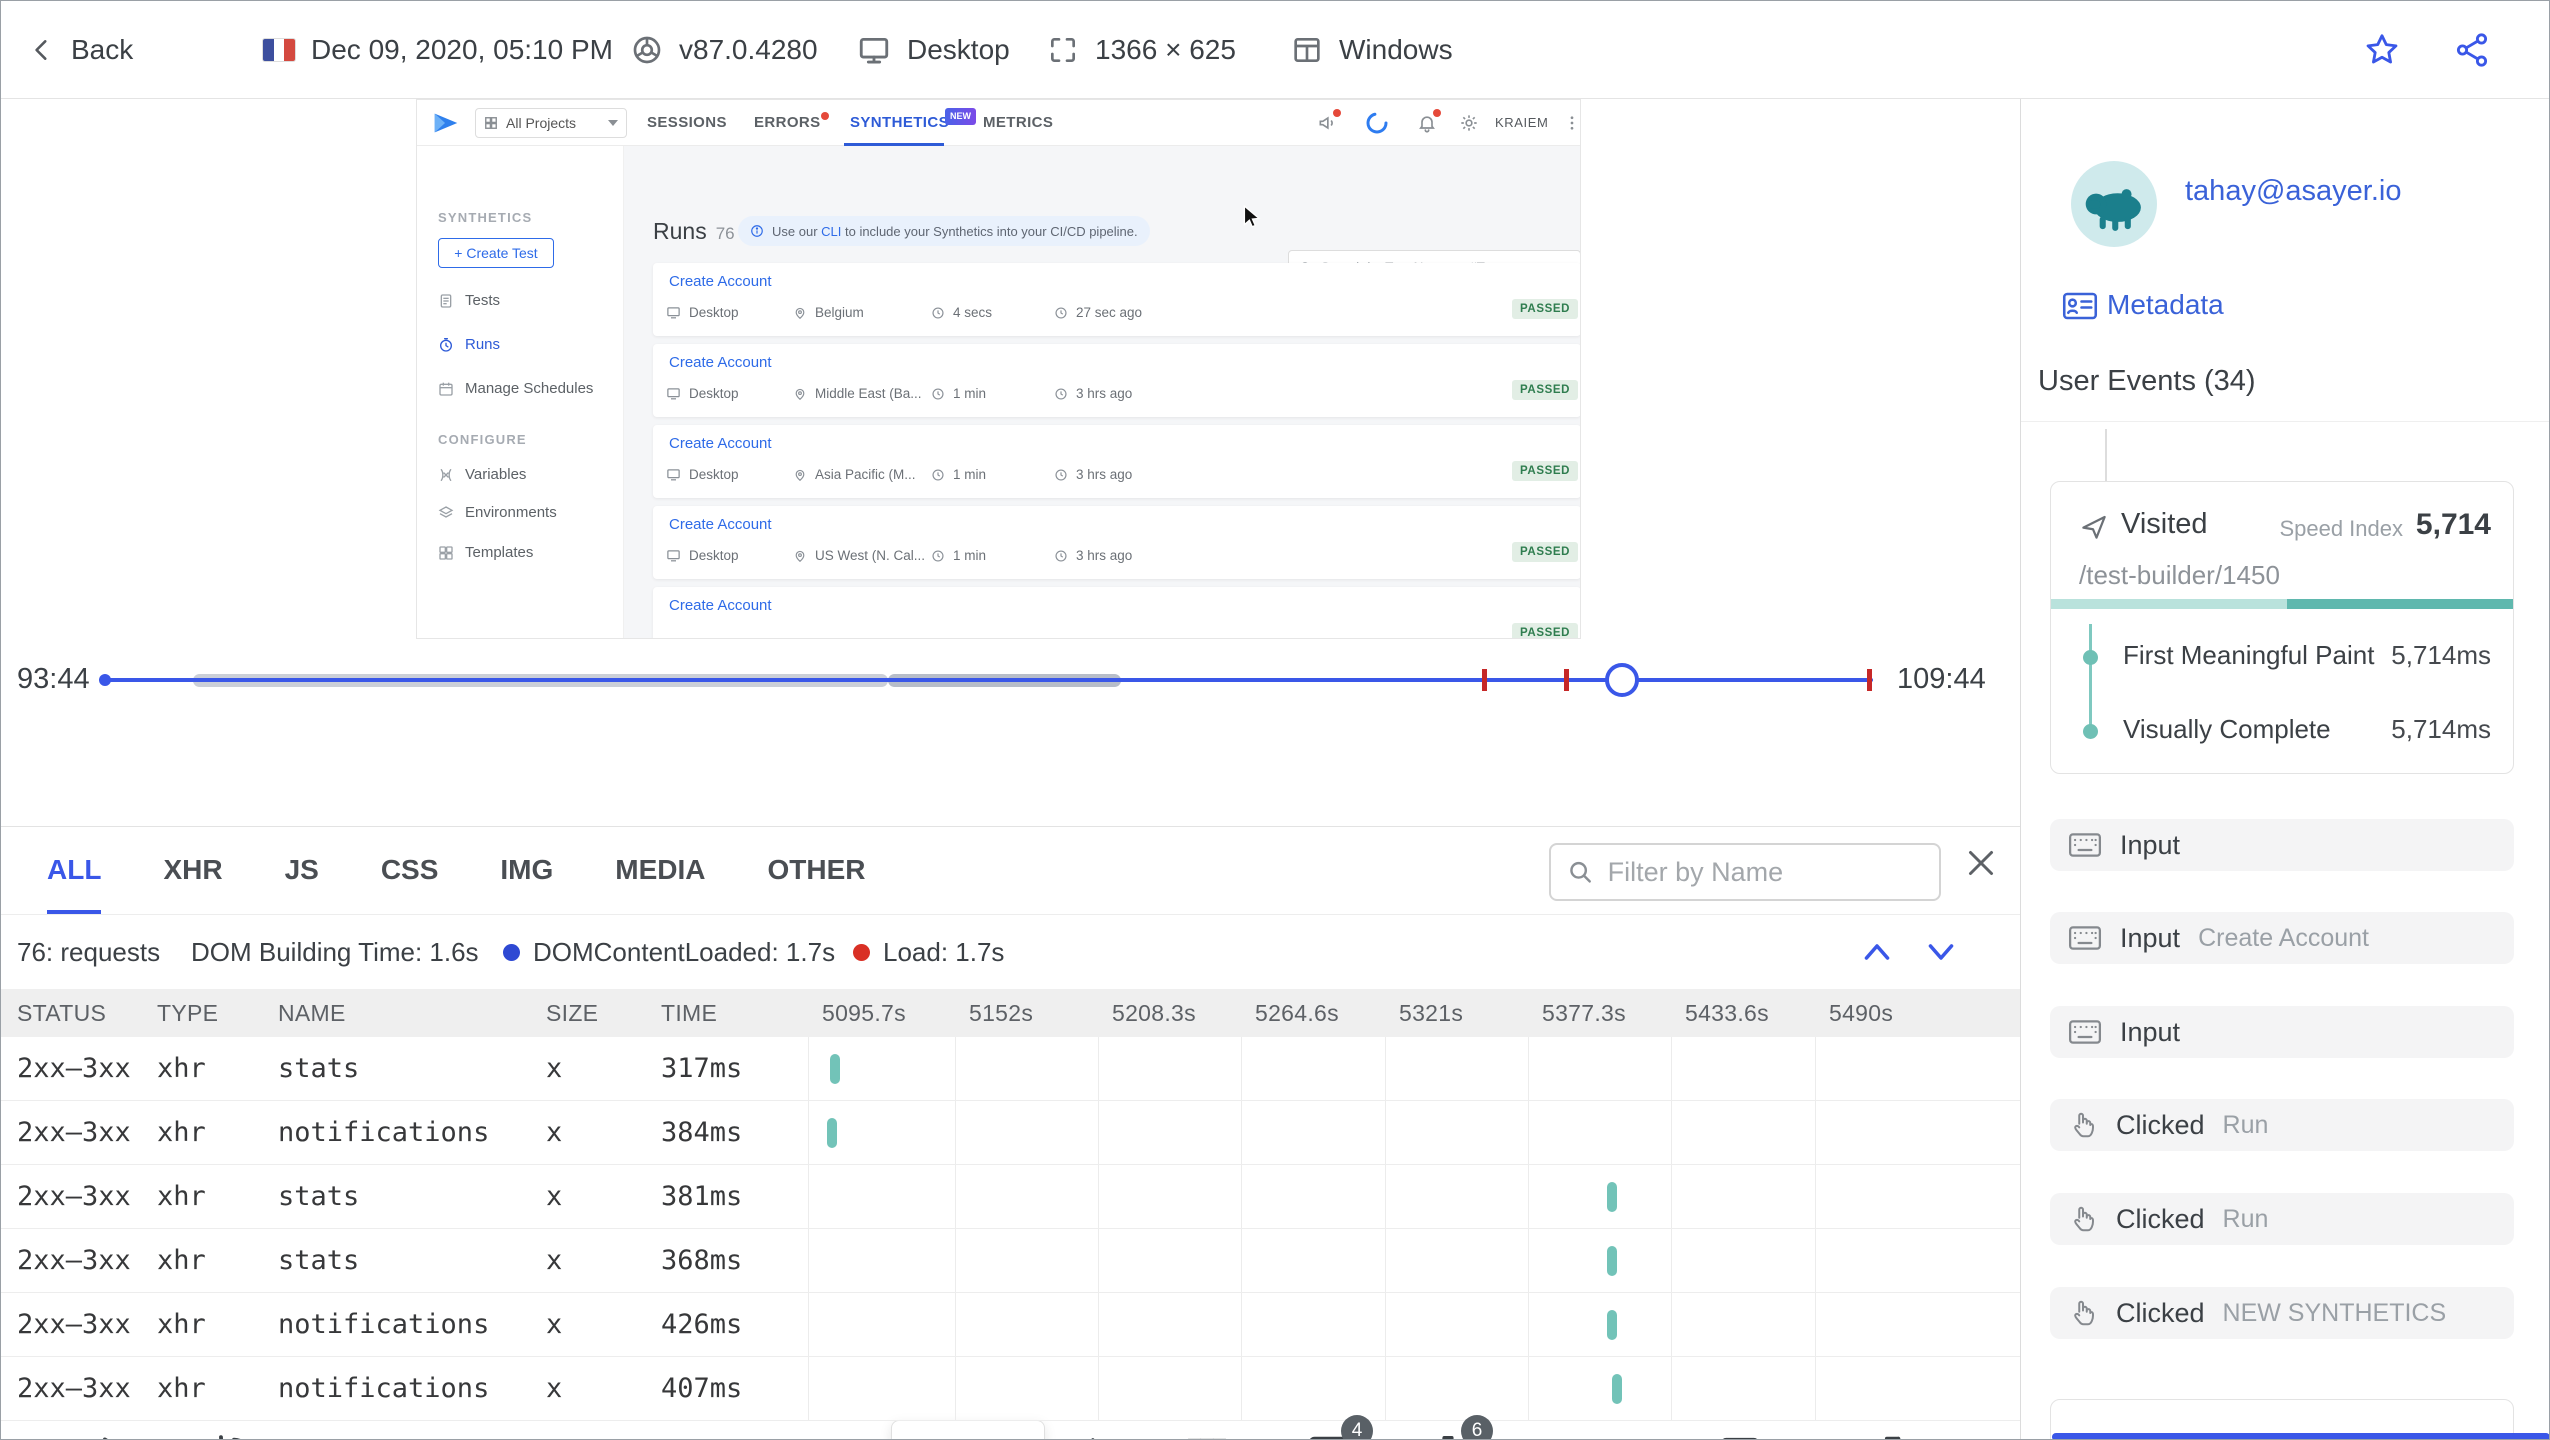 This screenshot has height=1440, width=2550. Describe the element at coordinates (496, 253) in the screenshot. I see `create-test-button: + Create Test` at that location.